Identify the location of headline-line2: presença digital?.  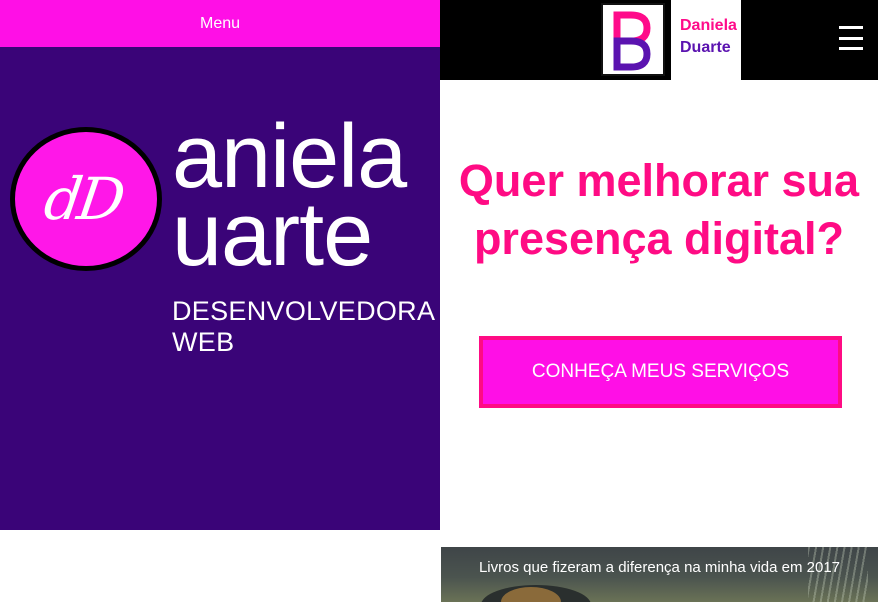
(659, 238).